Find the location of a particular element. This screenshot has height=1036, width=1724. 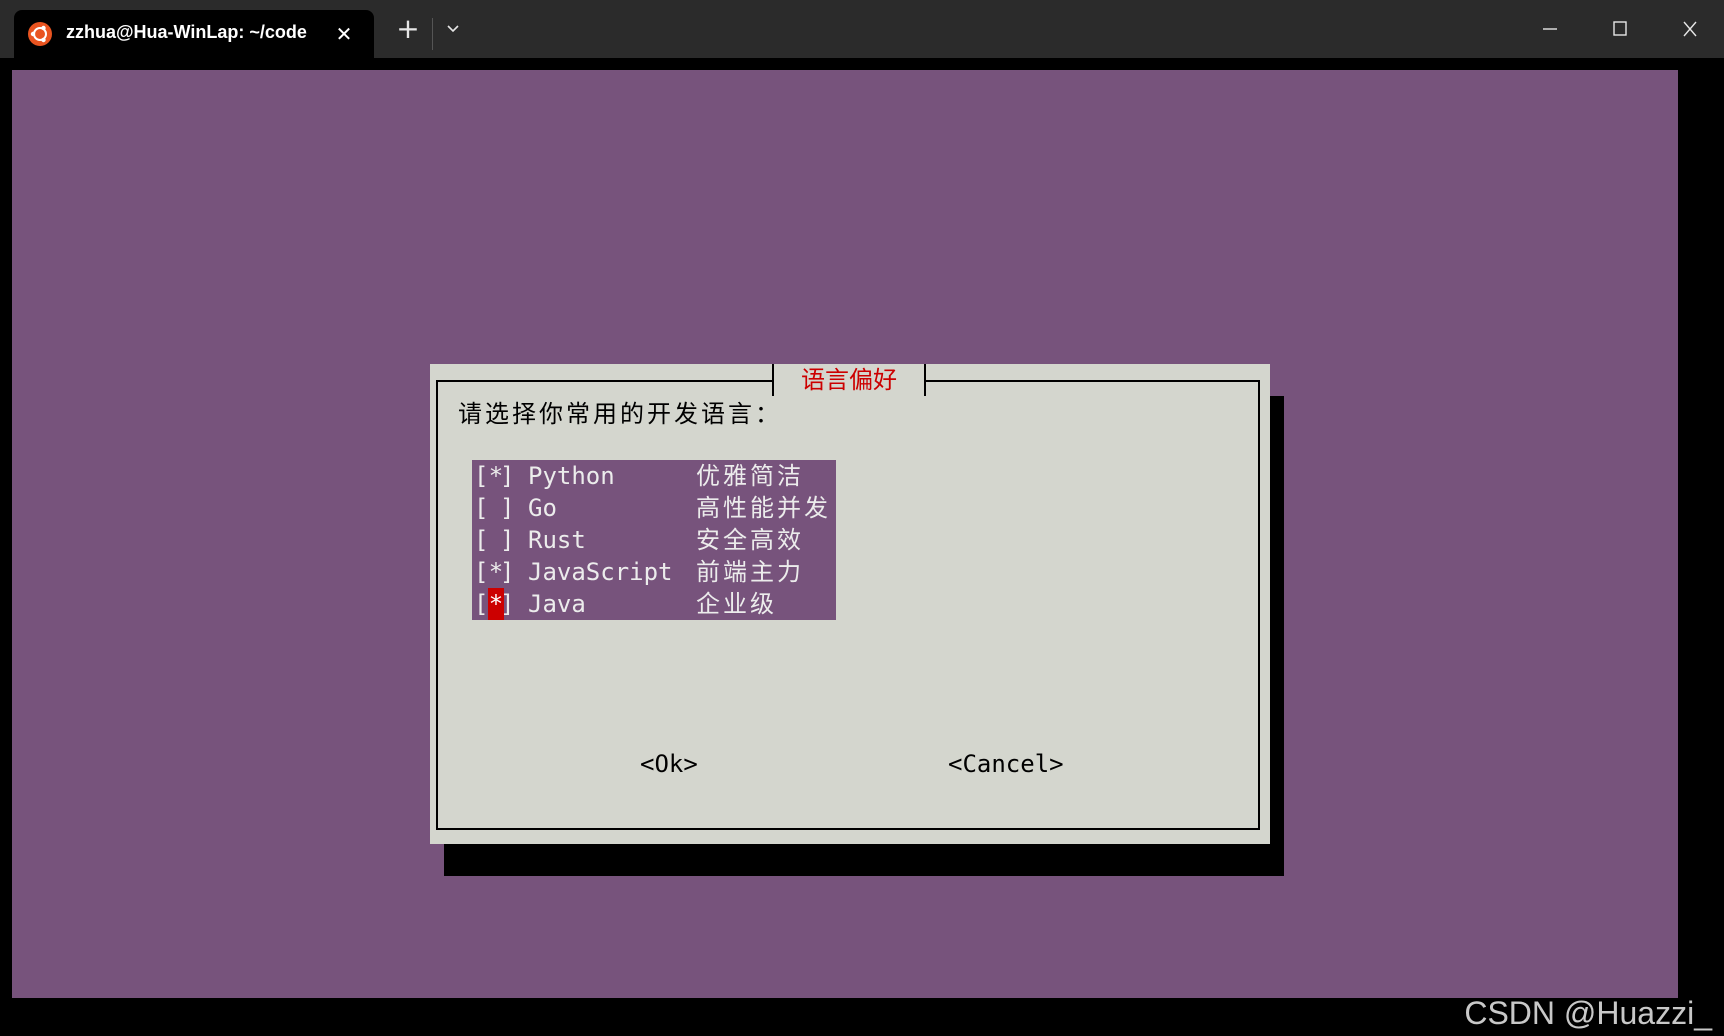

new-tab-button: + is located at coordinates (408, 29).